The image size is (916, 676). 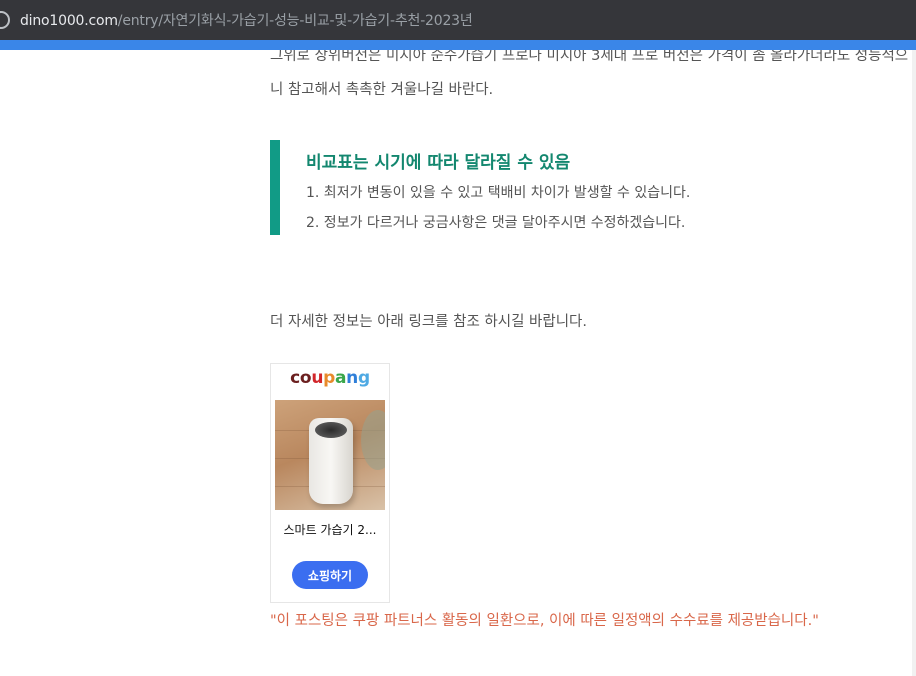 I want to click on coupang-logo: coupang, so click(x=330, y=378).